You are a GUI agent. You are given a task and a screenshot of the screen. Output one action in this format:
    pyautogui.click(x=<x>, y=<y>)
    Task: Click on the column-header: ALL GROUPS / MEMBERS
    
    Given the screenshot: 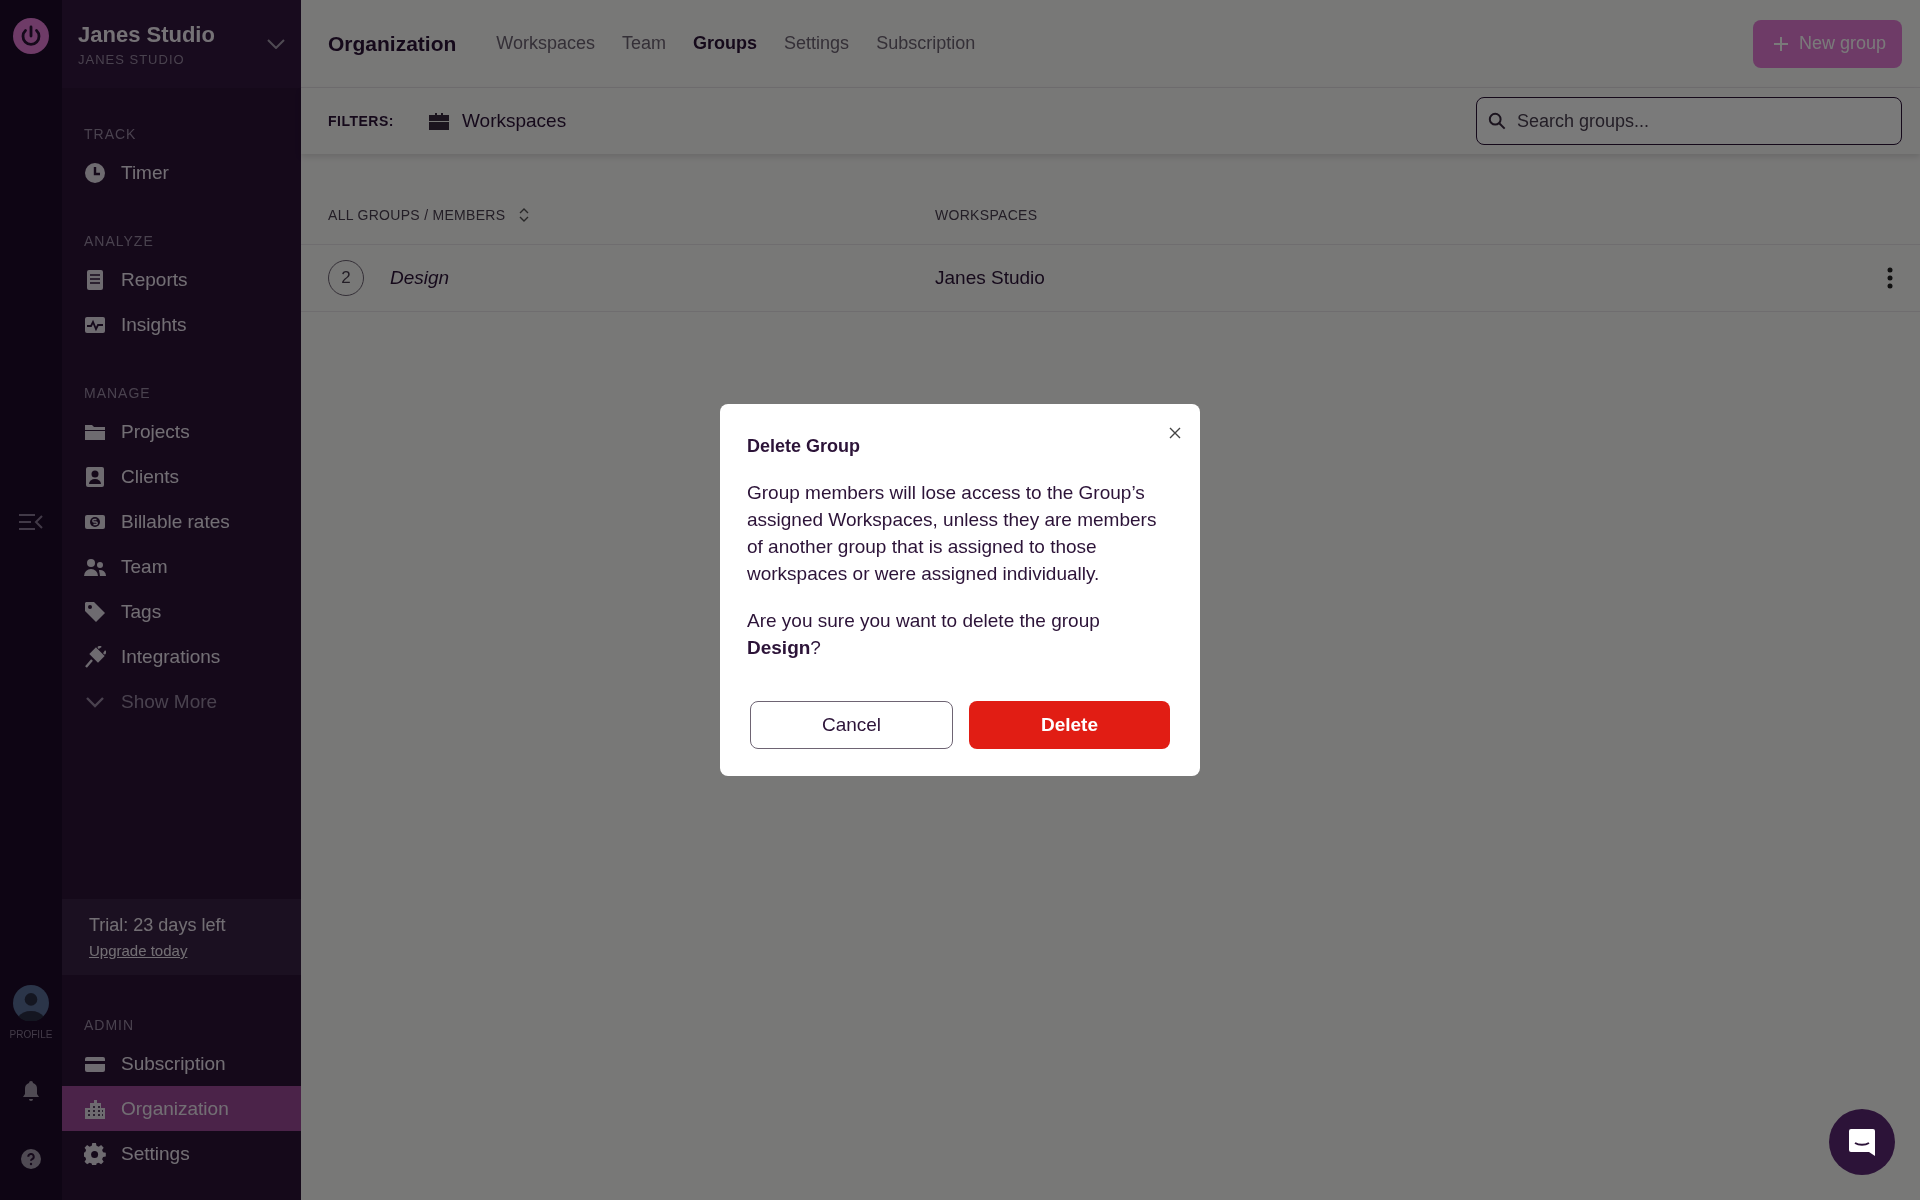 What is the action you would take?
    pyautogui.click(x=417, y=215)
    